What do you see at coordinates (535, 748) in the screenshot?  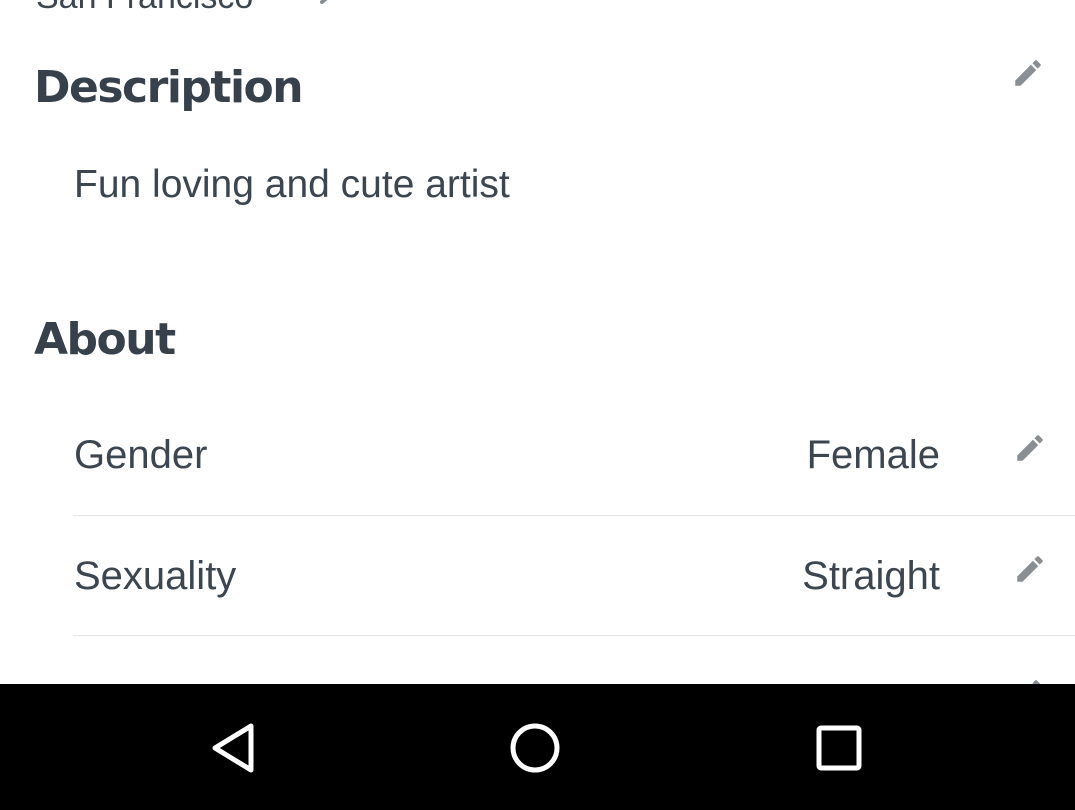 I see `home-circle-icon` at bounding box center [535, 748].